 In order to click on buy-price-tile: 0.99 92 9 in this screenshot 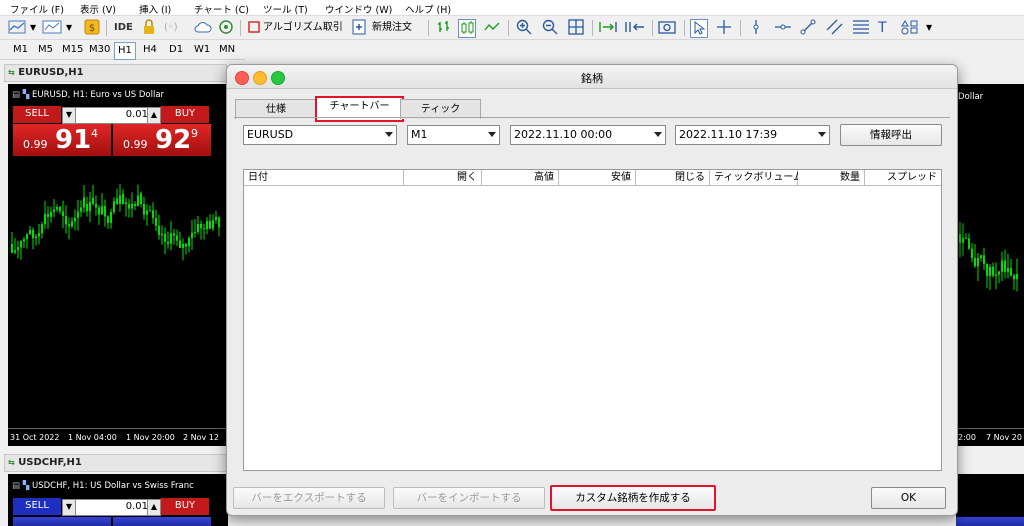, I will do `click(162, 140)`.